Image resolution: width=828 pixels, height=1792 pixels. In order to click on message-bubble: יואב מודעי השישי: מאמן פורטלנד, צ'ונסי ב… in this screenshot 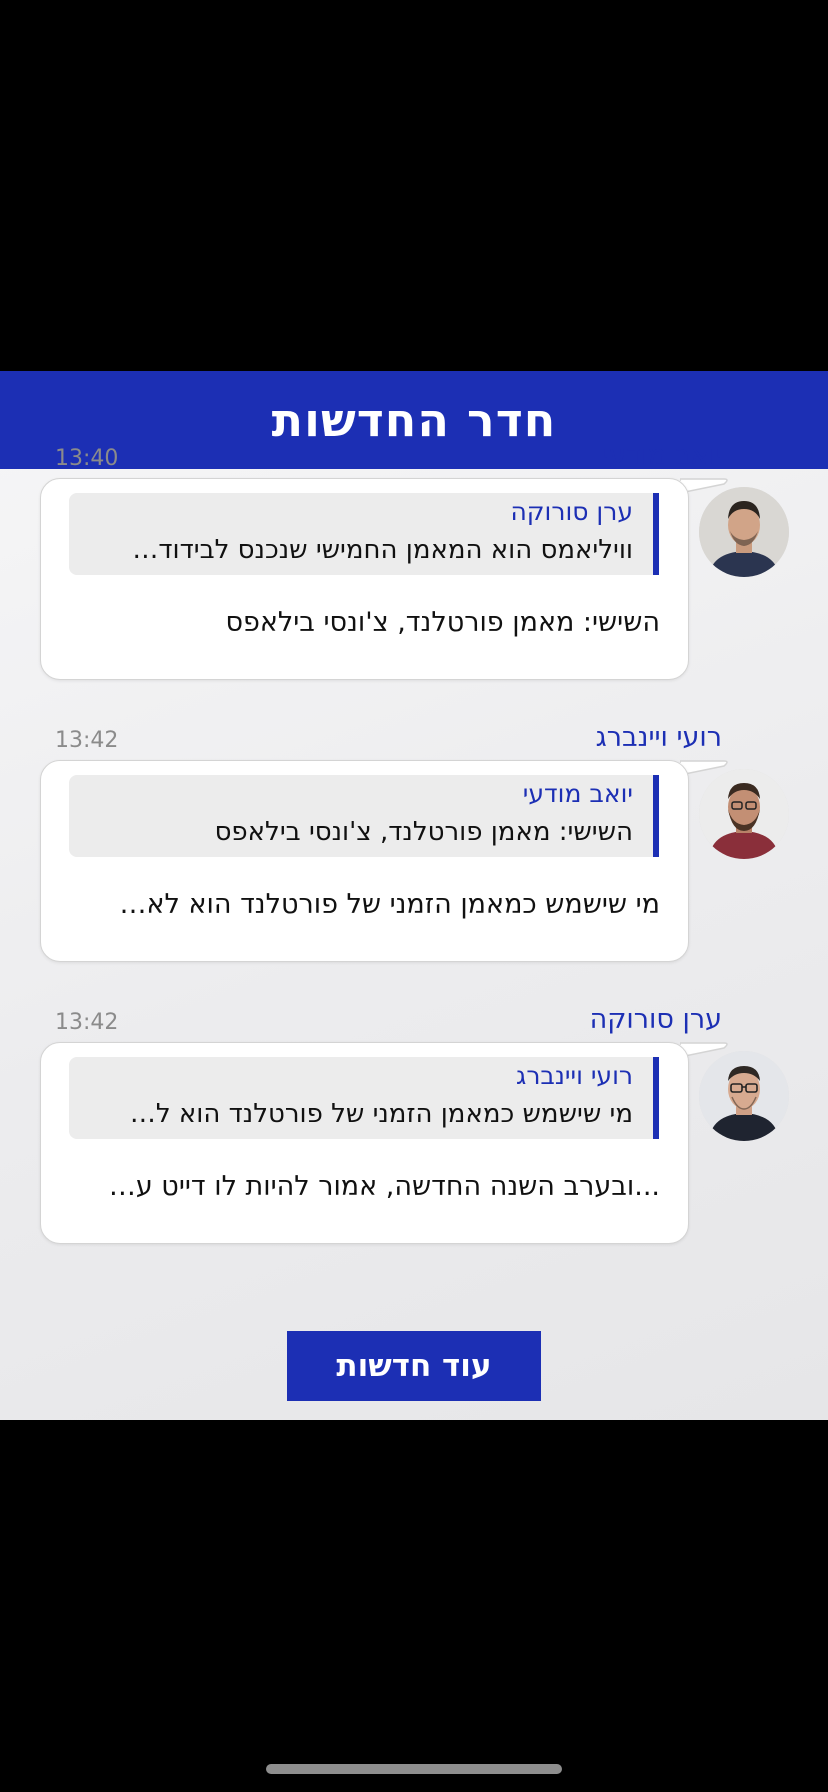, I will do `click(364, 861)`.